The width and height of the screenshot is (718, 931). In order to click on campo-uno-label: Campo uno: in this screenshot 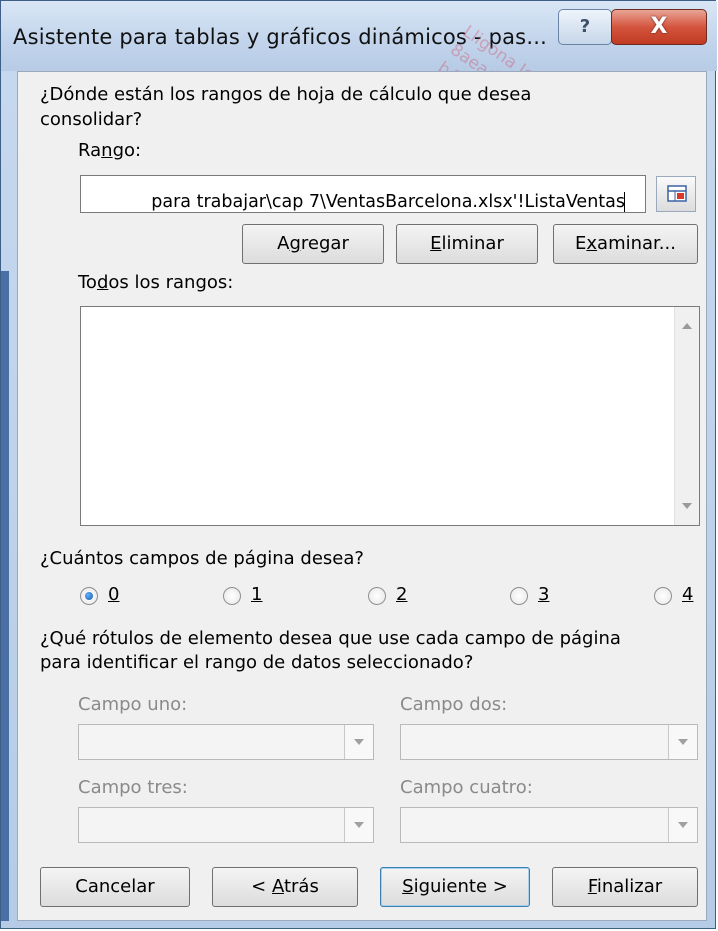, I will do `click(133, 704)`.